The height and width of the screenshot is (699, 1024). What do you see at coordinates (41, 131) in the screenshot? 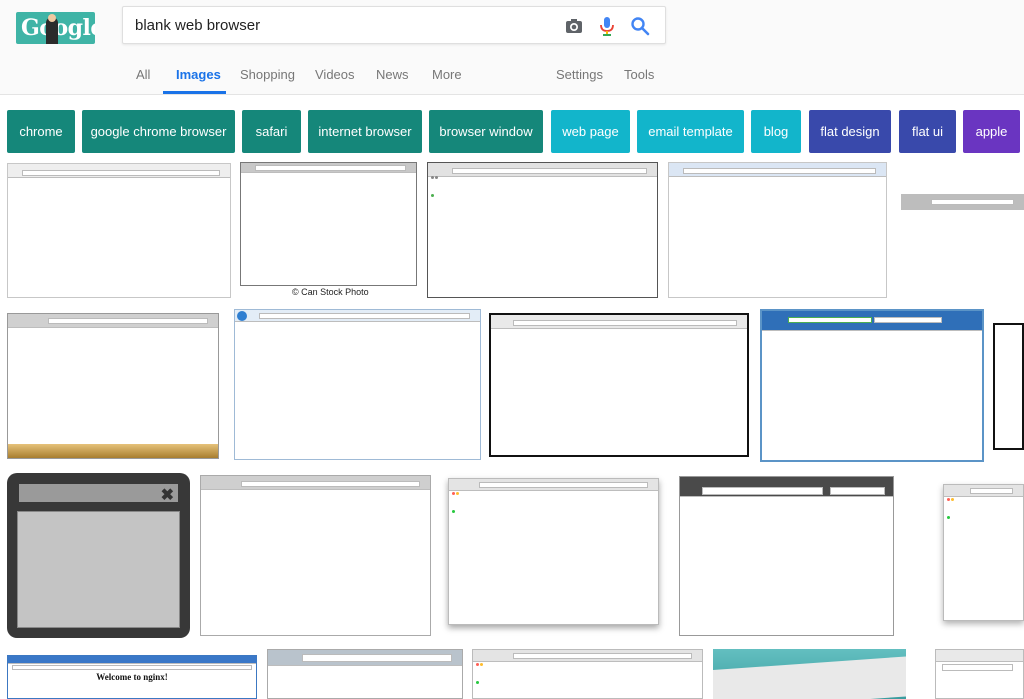
I see `chip-chrome: chrome` at bounding box center [41, 131].